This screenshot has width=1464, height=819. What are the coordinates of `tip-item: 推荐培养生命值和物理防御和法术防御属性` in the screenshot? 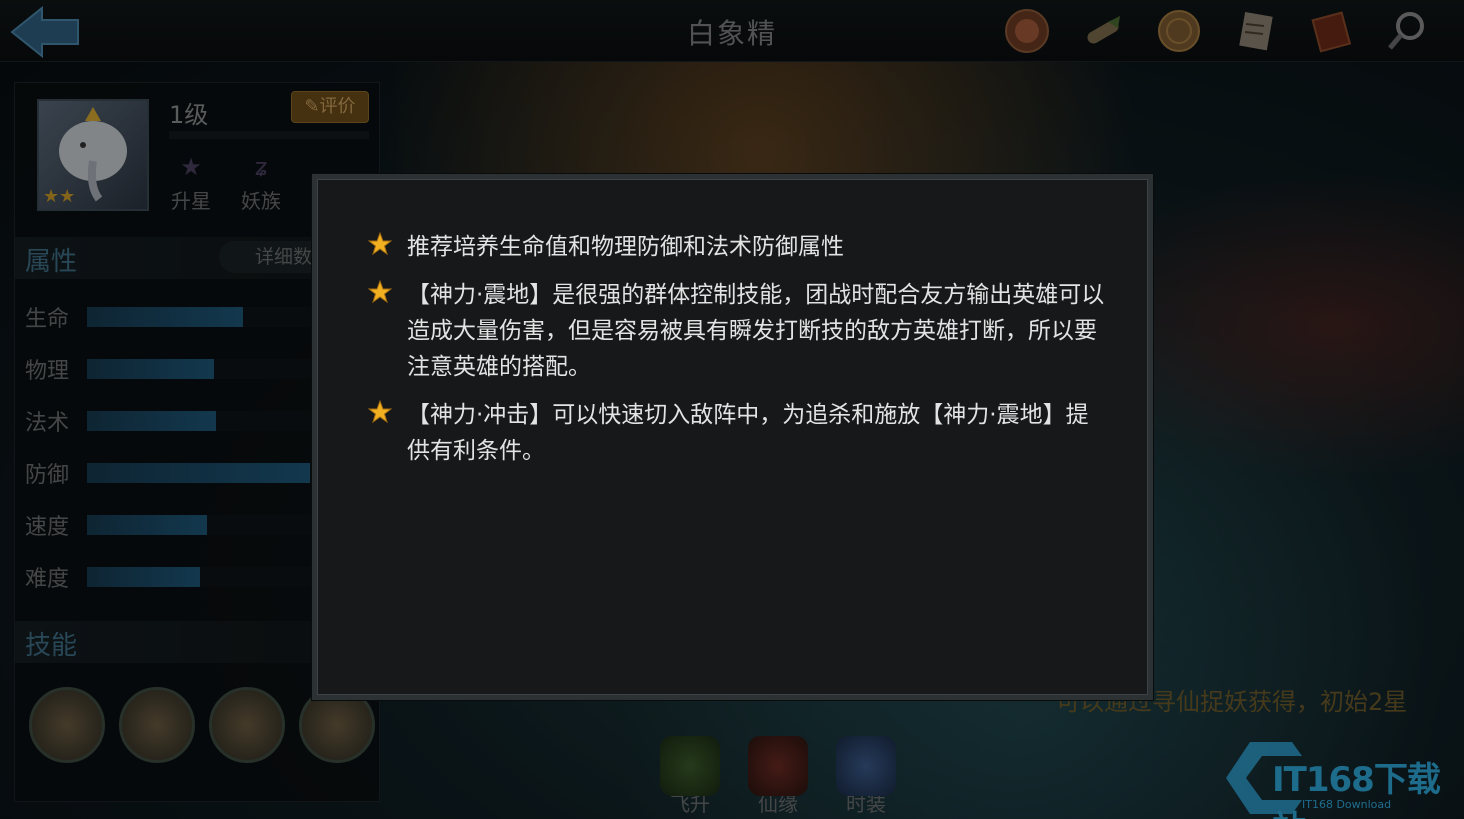 It's located at (737, 247).